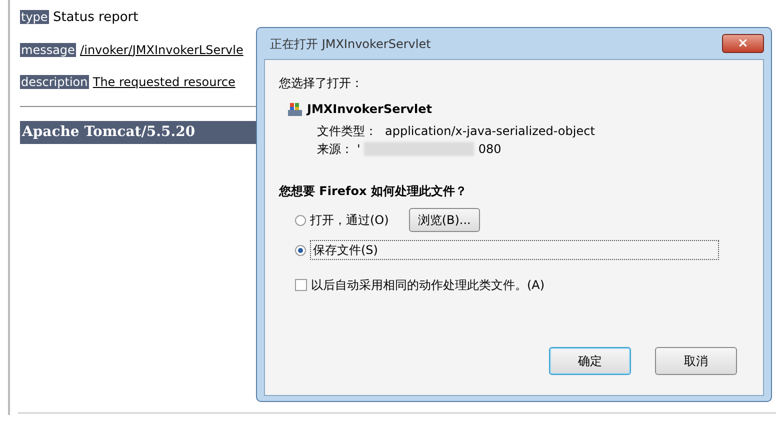 Image resolution: width=776 pixels, height=423 pixels. What do you see at coordinates (590, 361) in the screenshot?
I see `dialog-button: 确定` at bounding box center [590, 361].